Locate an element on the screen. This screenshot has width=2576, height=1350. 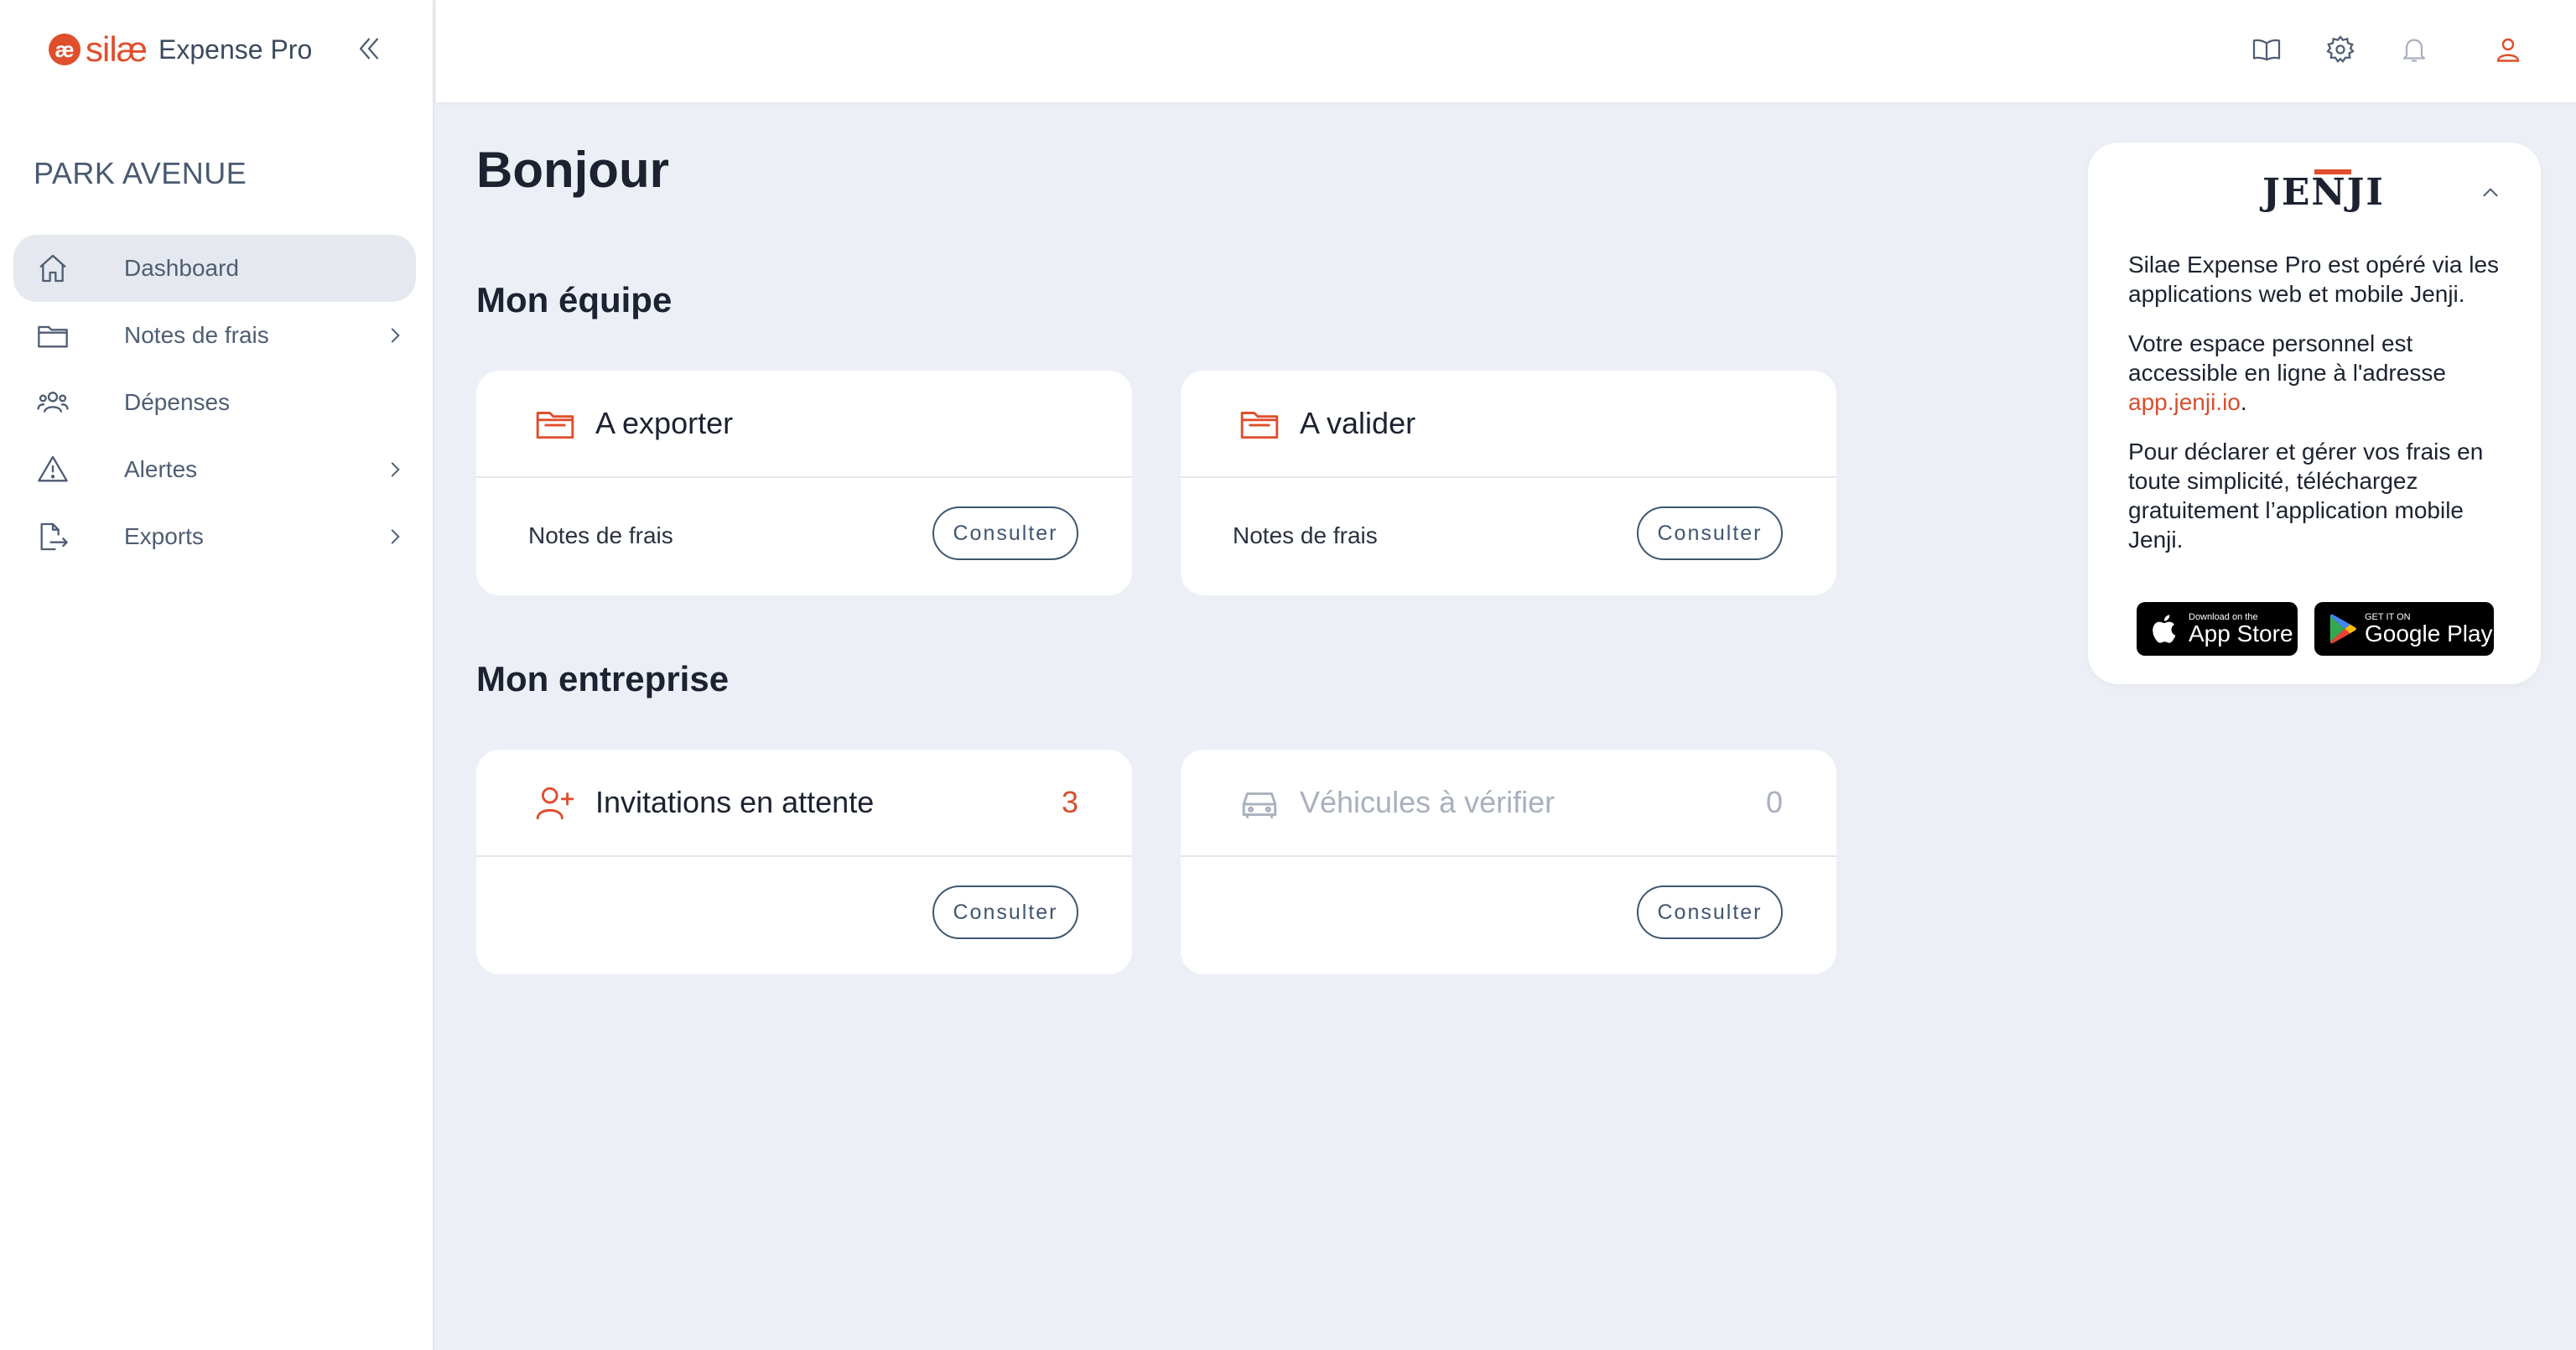
silae-logo-mark: æ is located at coordinates (64, 50).